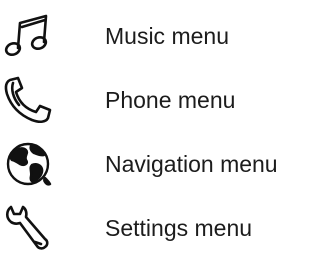  I want to click on phone-handset-icon, so click(28, 100).